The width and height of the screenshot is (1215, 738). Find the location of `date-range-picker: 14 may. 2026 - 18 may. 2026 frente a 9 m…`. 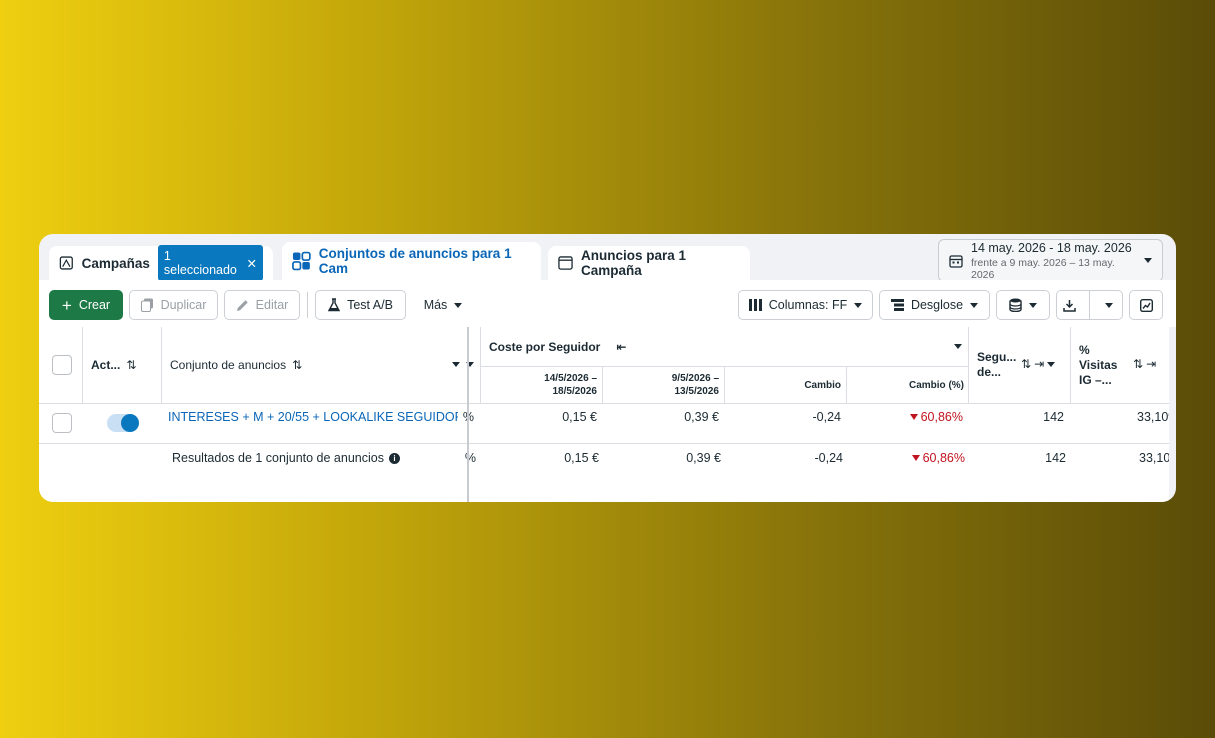

date-range-picker: 14 may. 2026 - 18 may. 2026 frente a 9 m… is located at coordinates (1050, 260).